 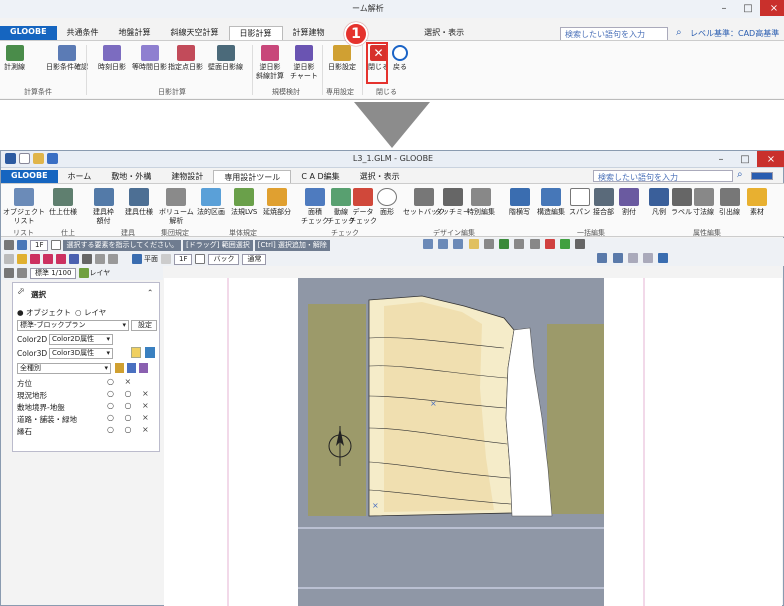 I want to click on window-split-icon, so click(x=632, y=258).